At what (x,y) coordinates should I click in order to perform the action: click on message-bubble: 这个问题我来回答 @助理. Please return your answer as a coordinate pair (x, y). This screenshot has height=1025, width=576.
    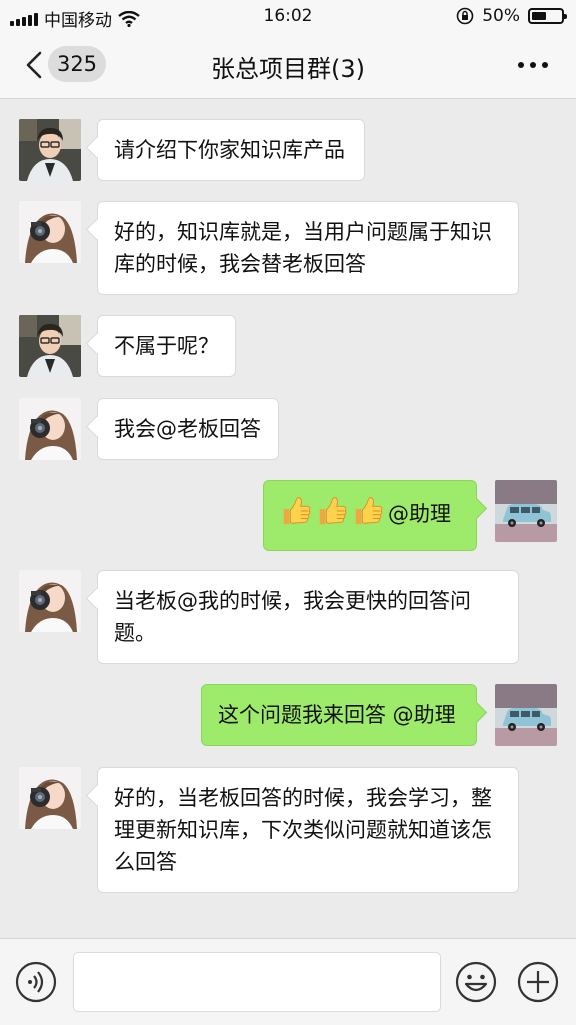
    Looking at the image, I should click on (339, 715).